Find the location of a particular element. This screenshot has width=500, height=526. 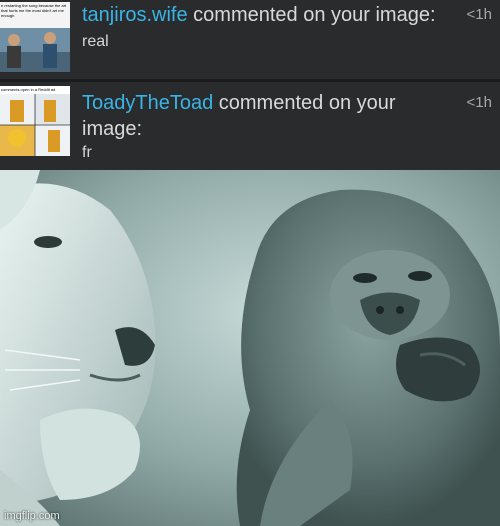

notification-thumbnail-2: comments open in a Reddit ad is located at coordinates (35, 121).